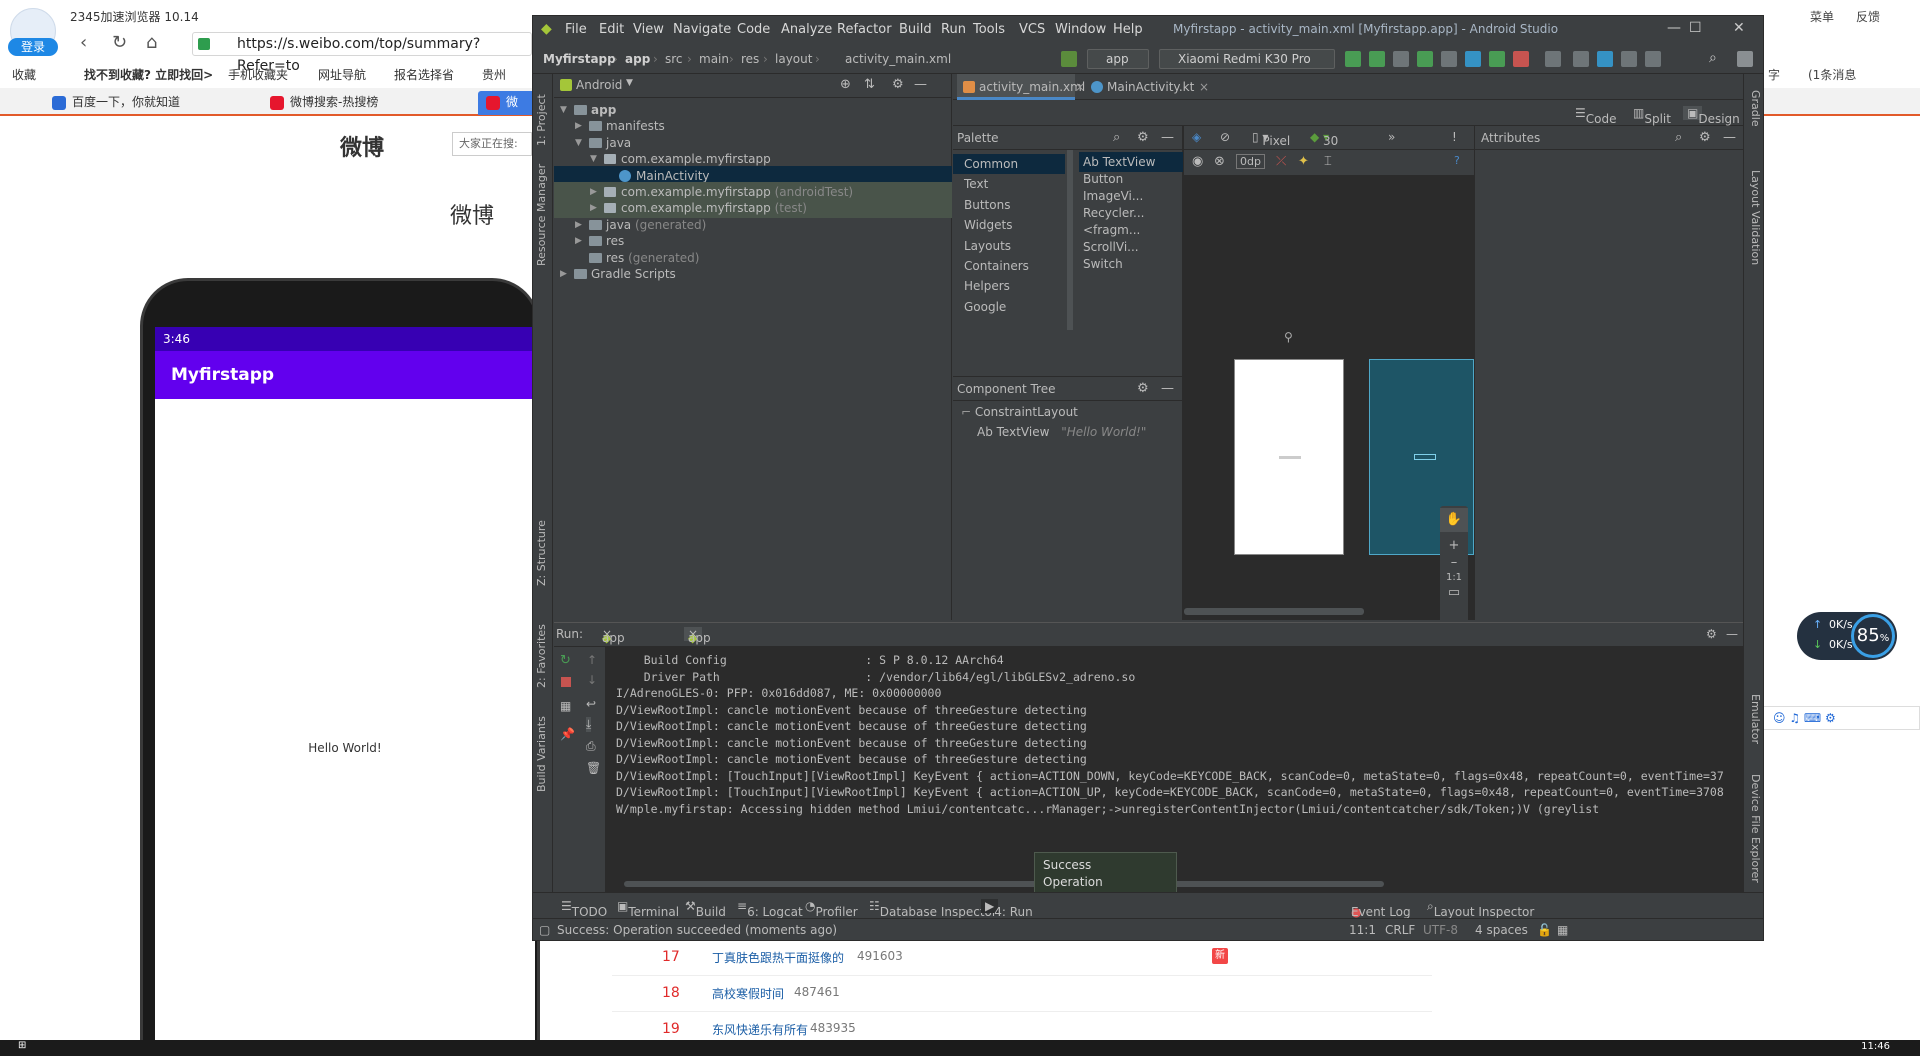 This screenshot has width=1920, height=1056. I want to click on database-inspector-tool-button: ☷ Database Inspector, so click(933, 909).